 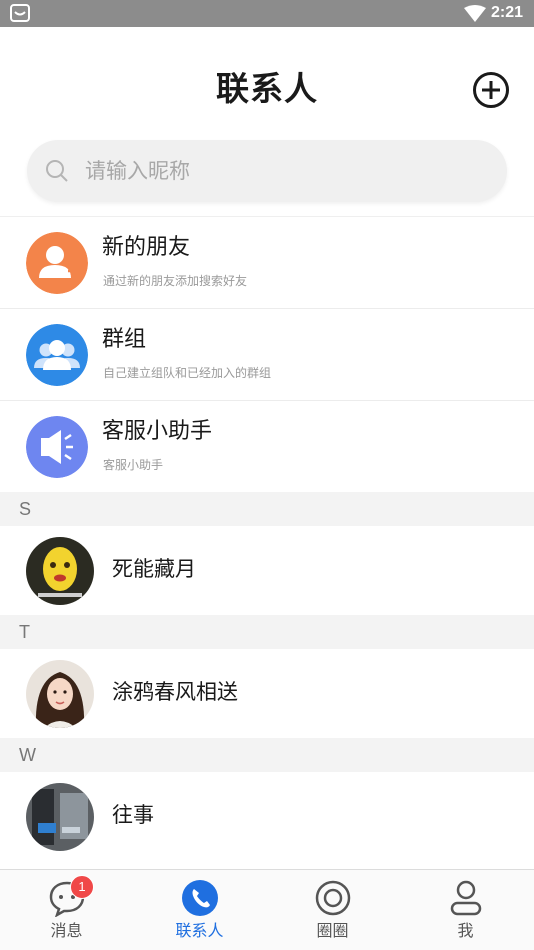 I want to click on customer-service-label: 客服小助手, so click(x=157, y=431).